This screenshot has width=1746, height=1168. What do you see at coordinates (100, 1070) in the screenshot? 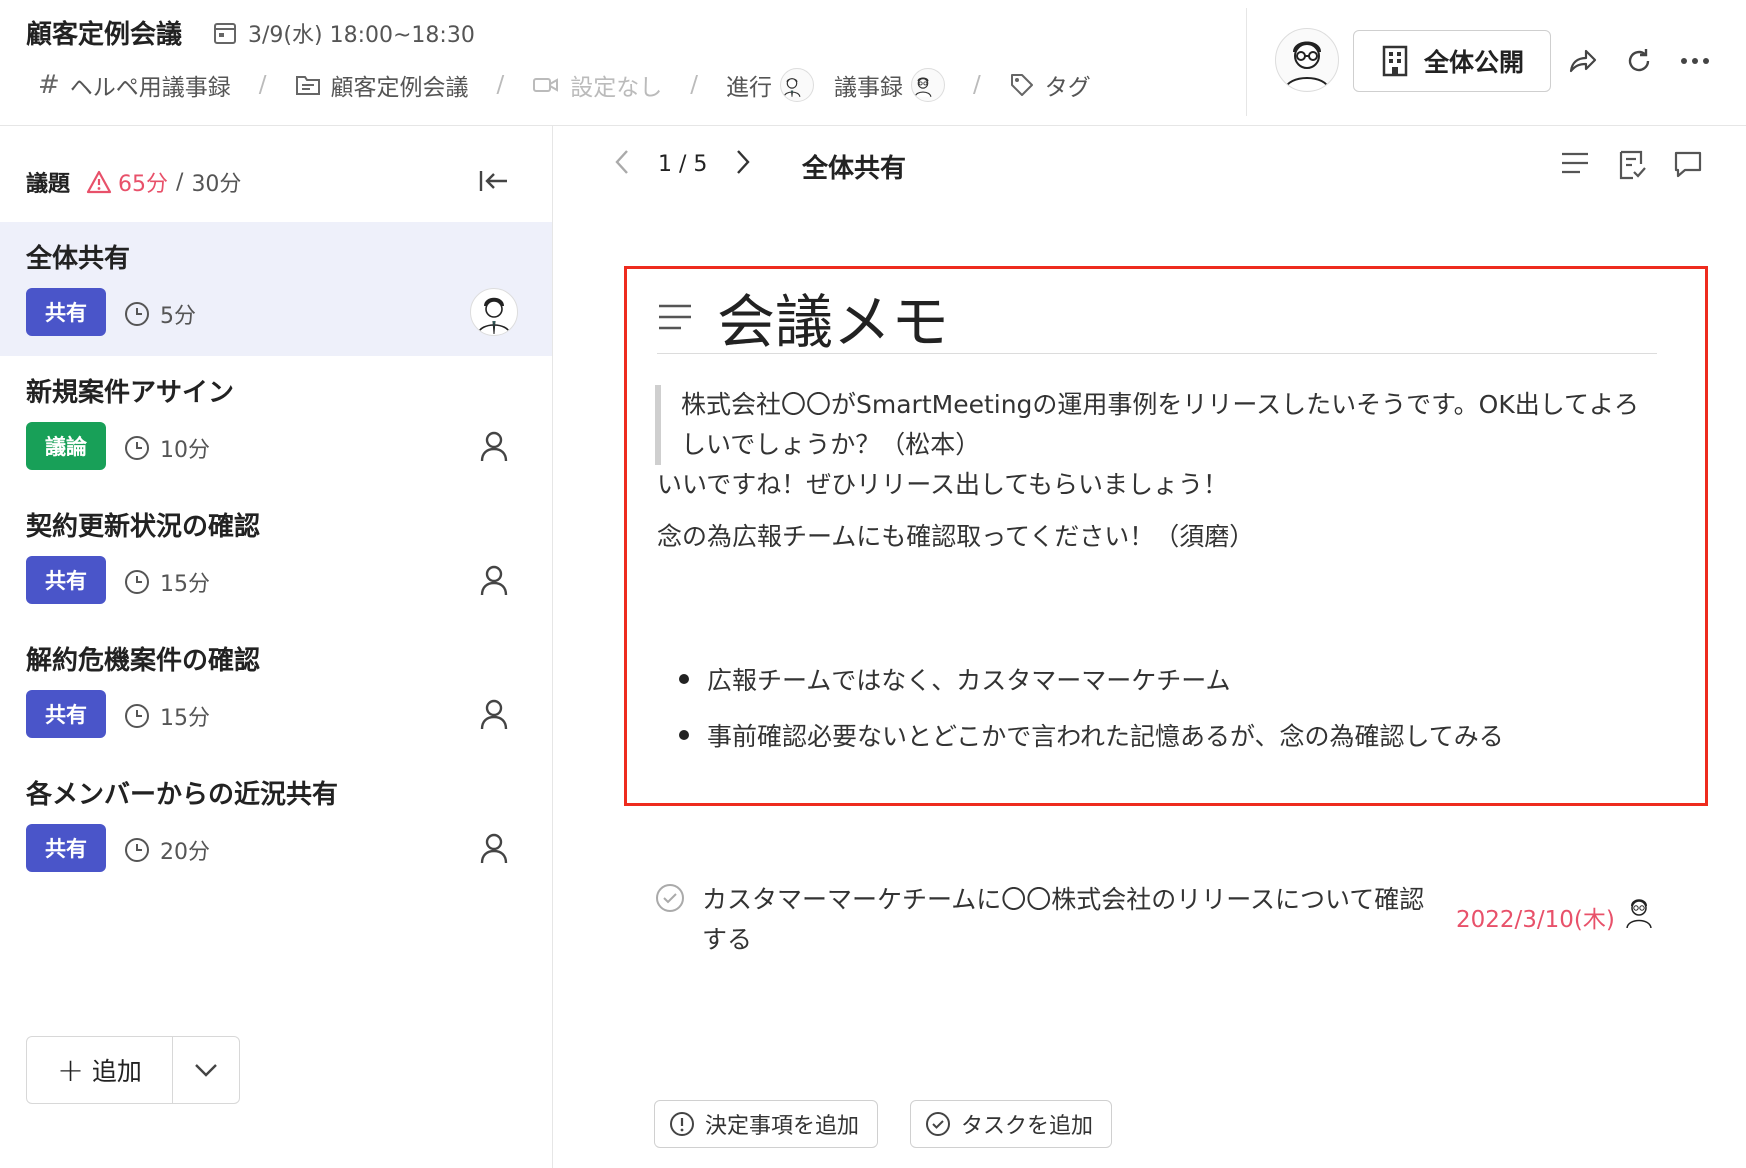
I see `add-agenda-button: + 追加` at bounding box center [100, 1070].